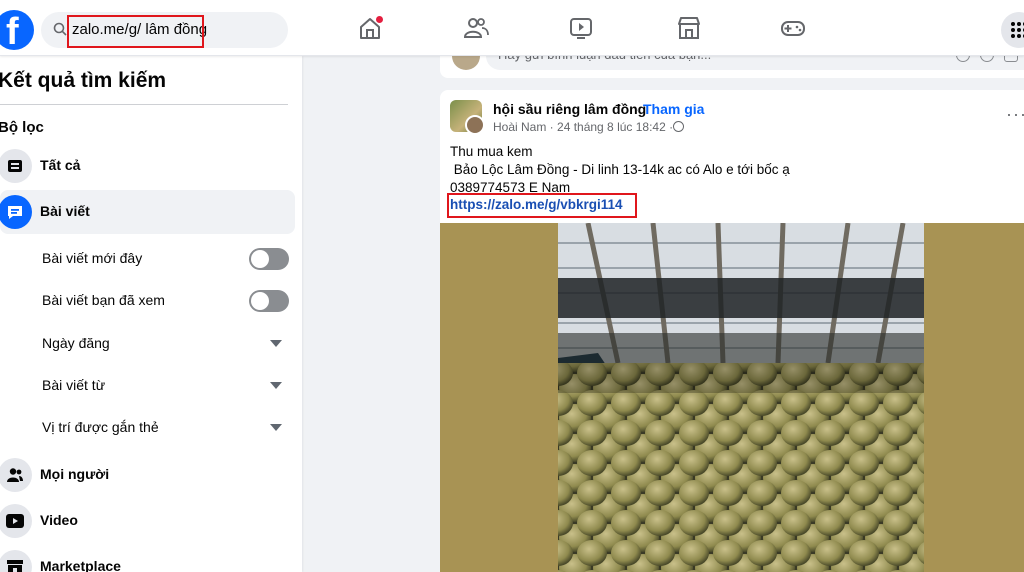  I want to click on subfilter-label: Vị trí được gắn thẻ, so click(100, 427).